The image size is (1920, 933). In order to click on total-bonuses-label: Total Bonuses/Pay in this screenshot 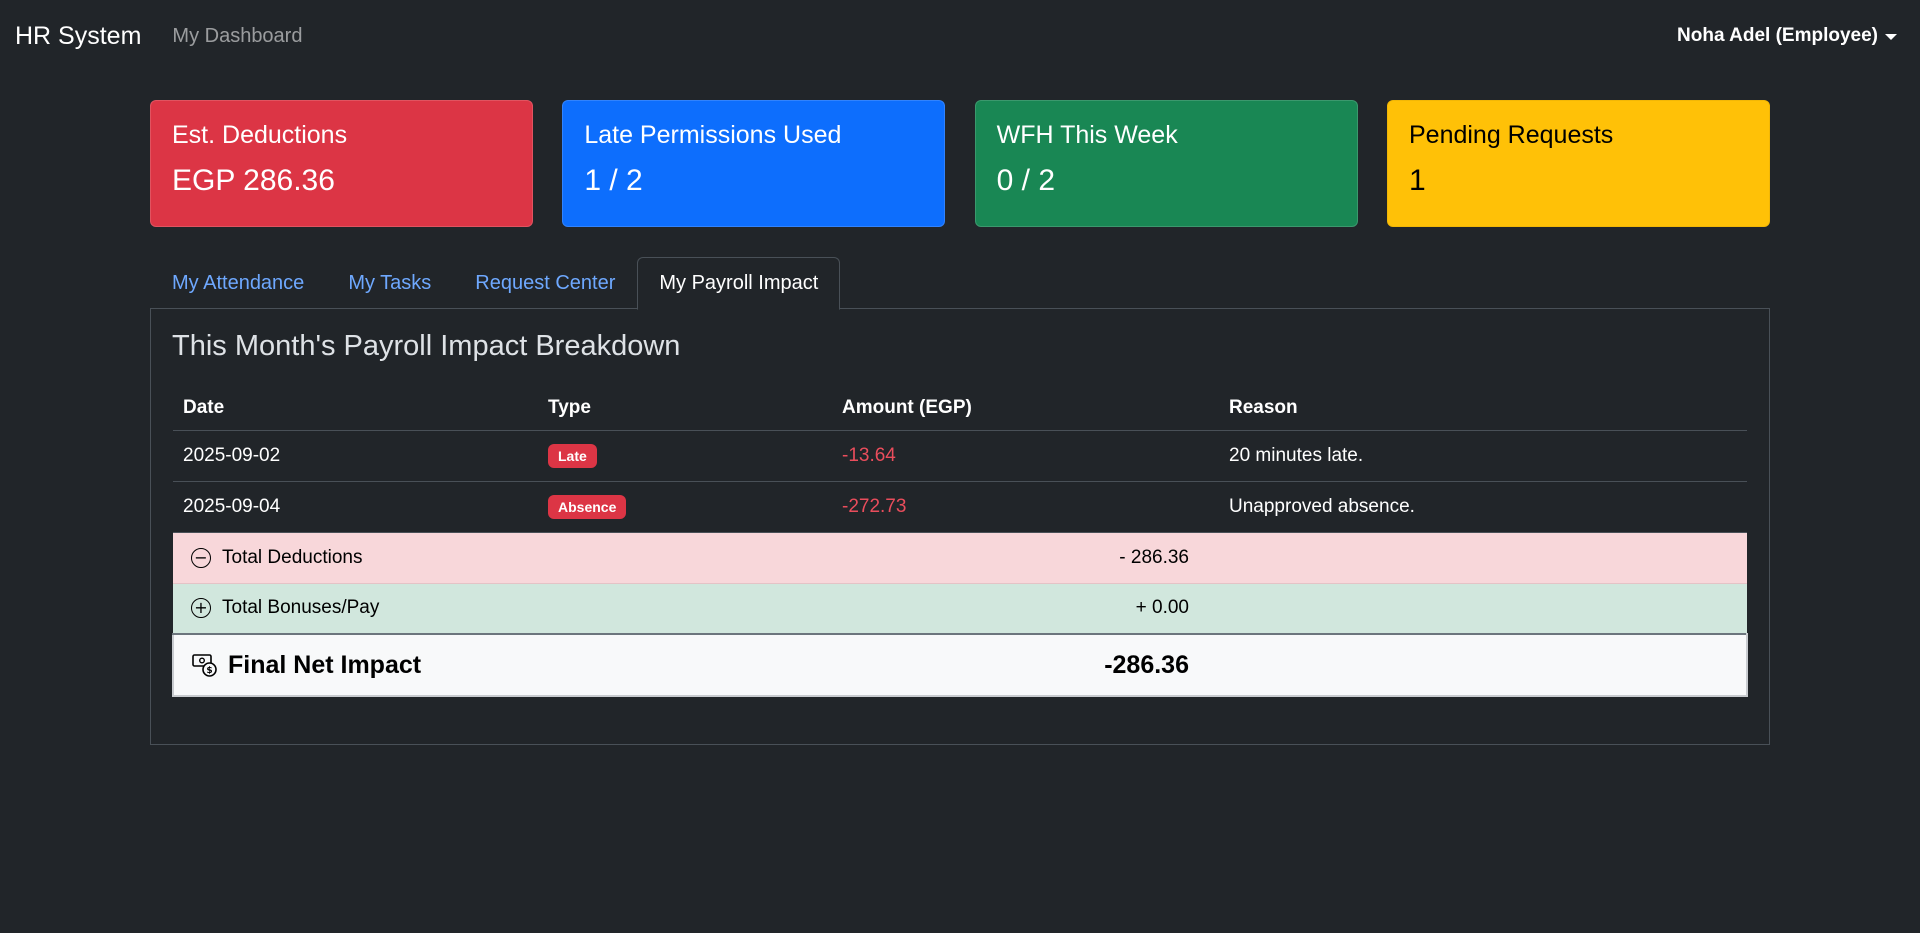, I will do `click(301, 608)`.